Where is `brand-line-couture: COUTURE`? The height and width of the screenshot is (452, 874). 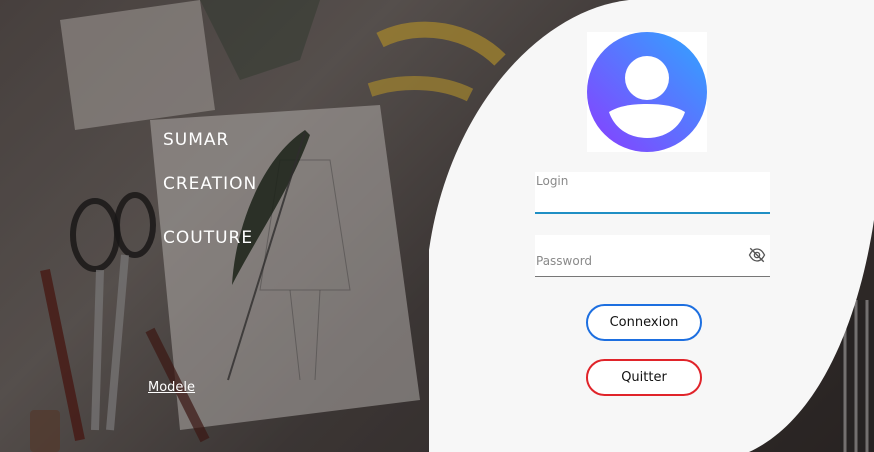
brand-line-couture: COUTURE is located at coordinates (208, 238).